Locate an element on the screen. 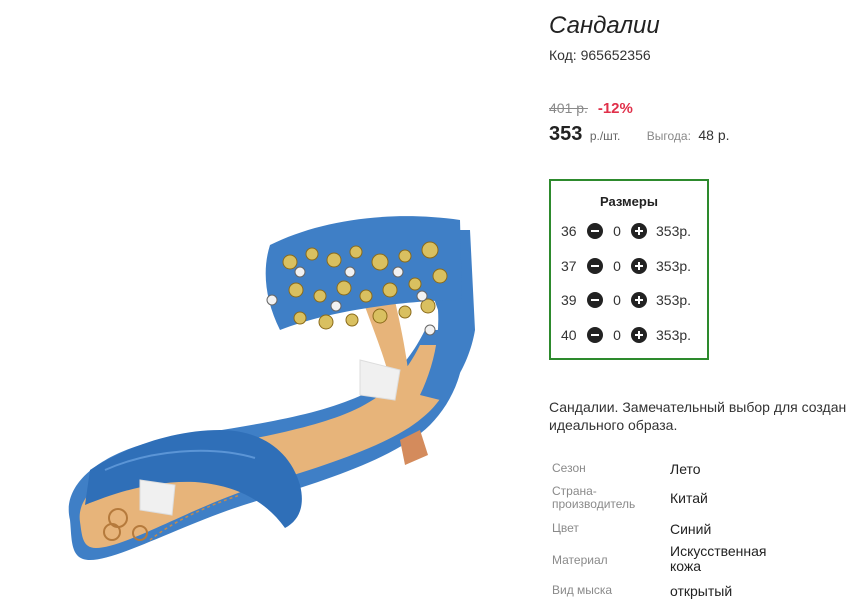 The image size is (847, 614). spec-value: Лето is located at coordinates (685, 469).